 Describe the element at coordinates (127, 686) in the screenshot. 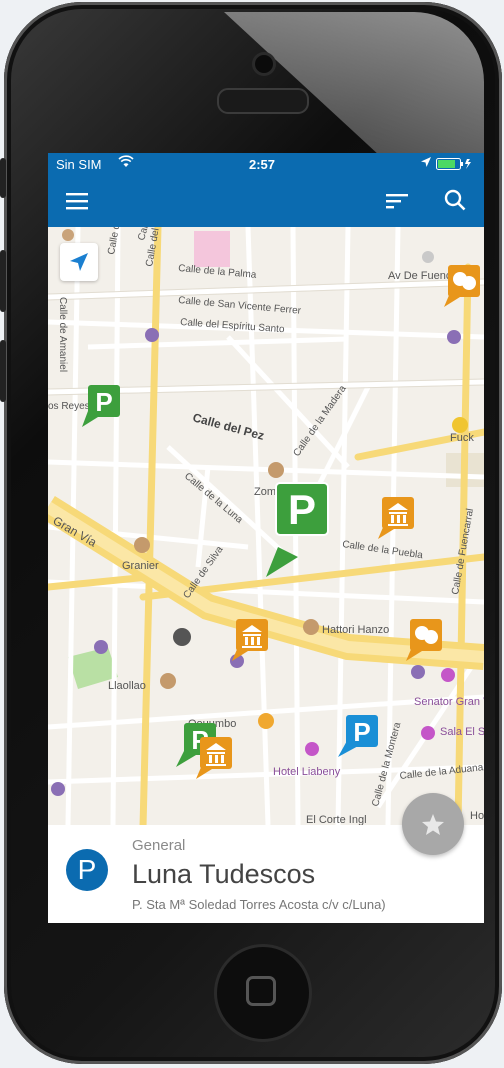

I see `place-label: Llaollao` at that location.